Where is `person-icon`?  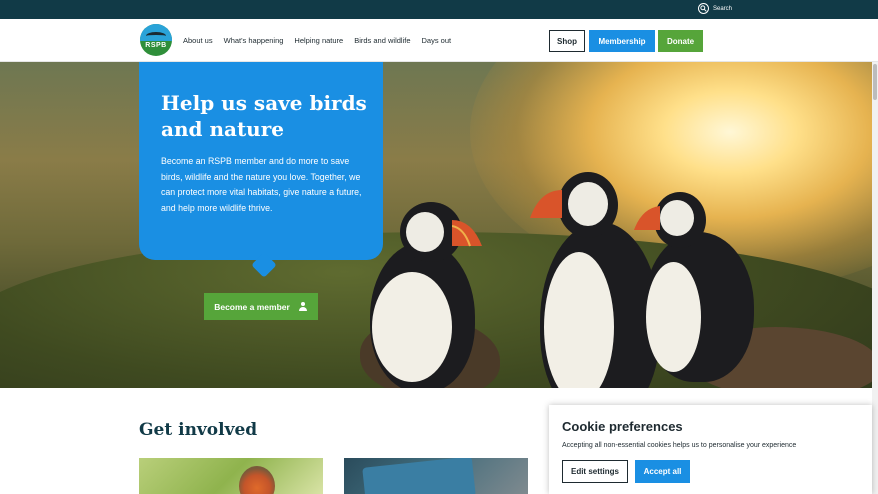 person-icon is located at coordinates (303, 306).